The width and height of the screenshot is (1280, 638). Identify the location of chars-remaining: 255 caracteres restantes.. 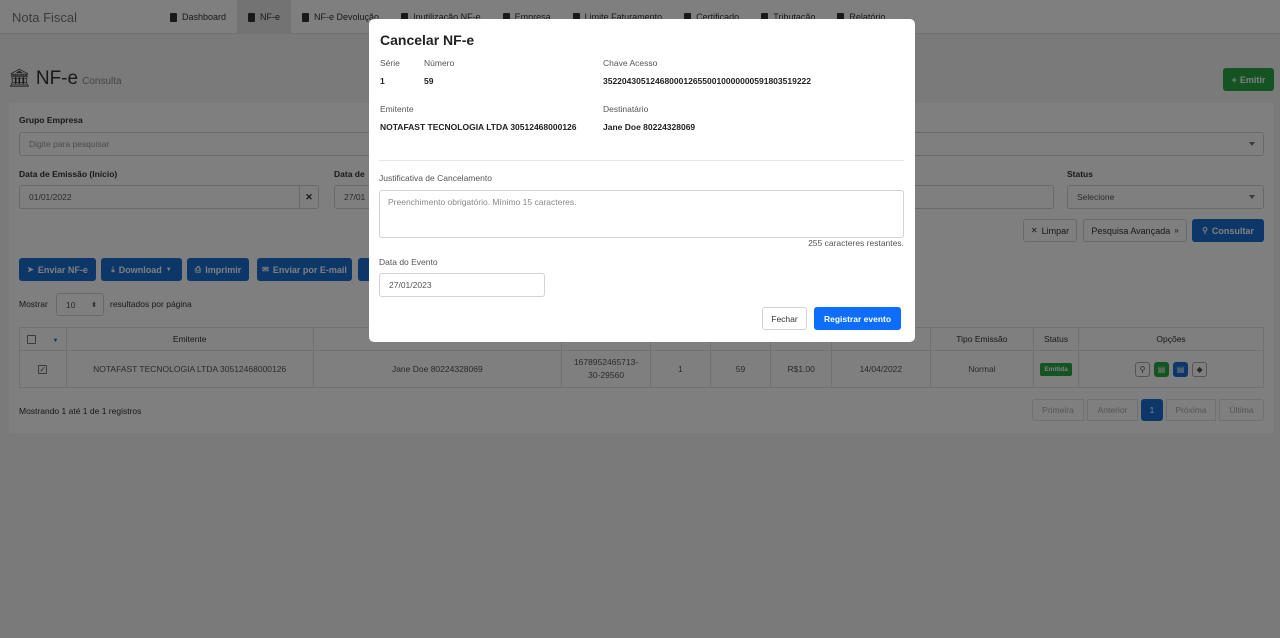
(856, 243).